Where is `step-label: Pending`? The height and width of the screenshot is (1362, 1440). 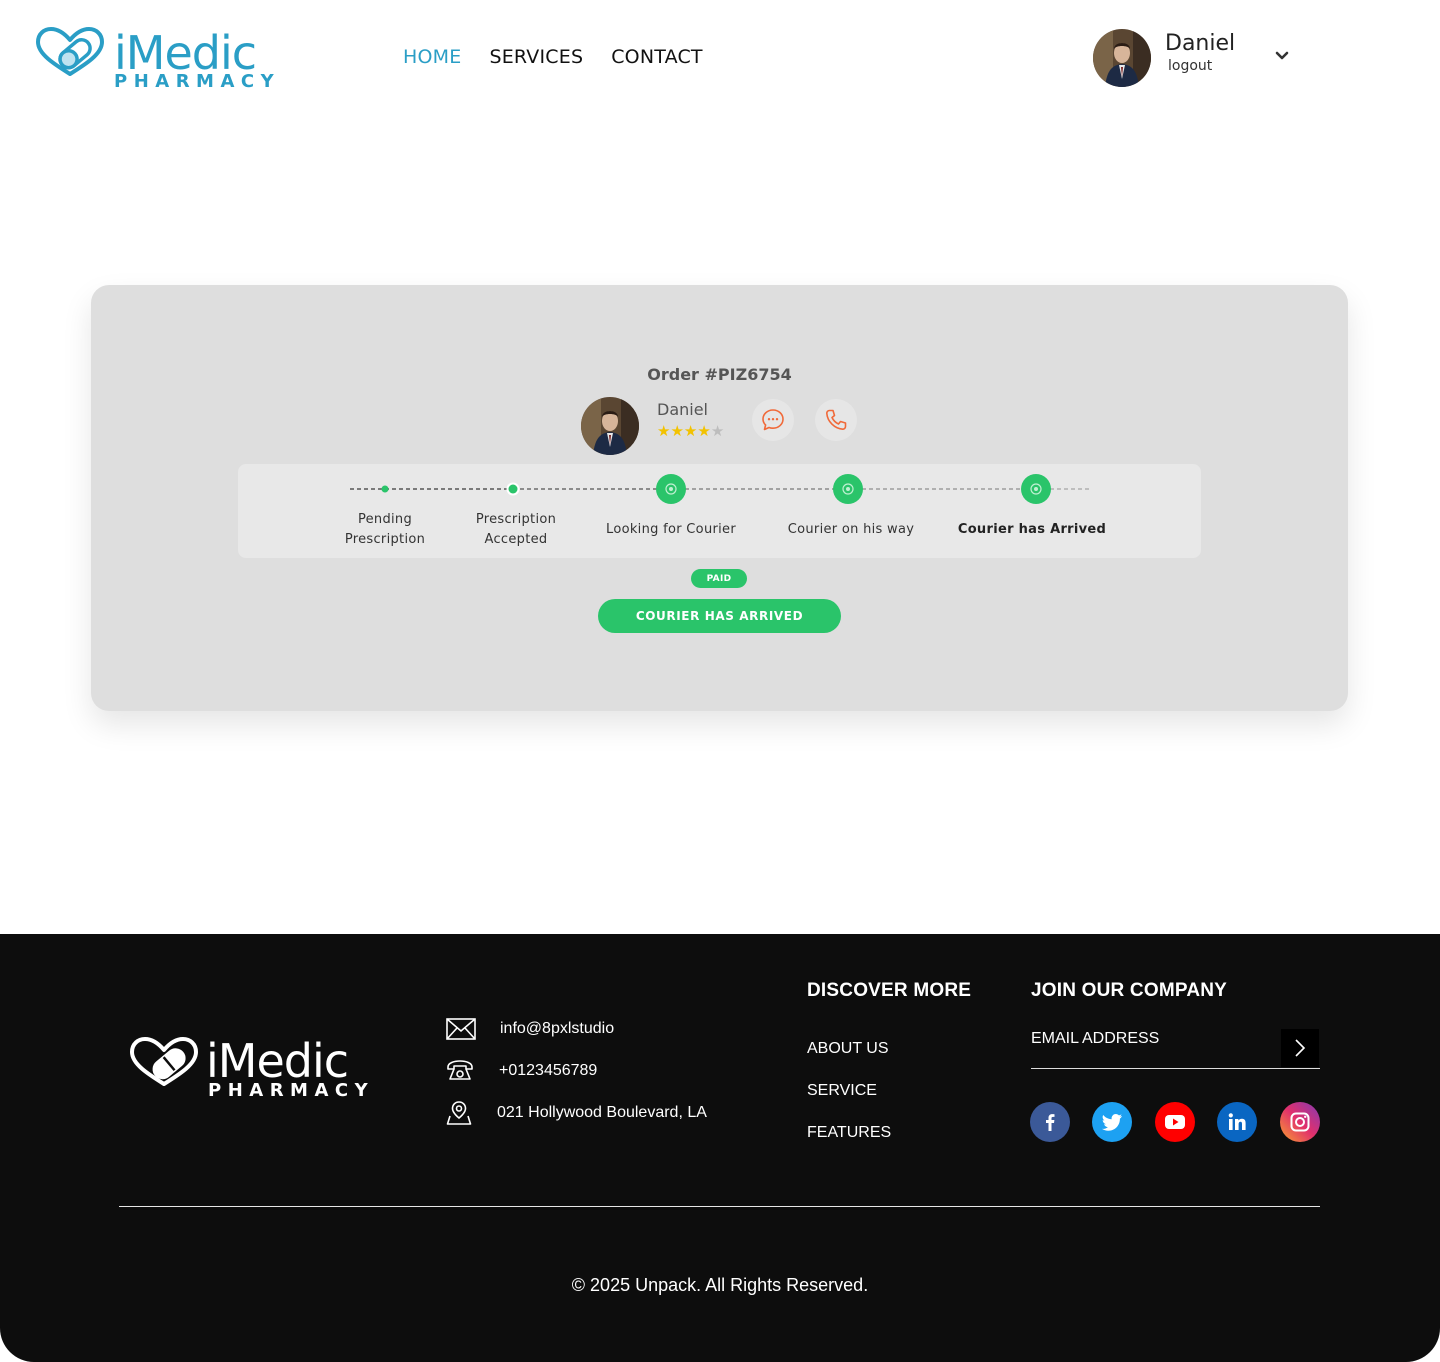 step-label: Pending is located at coordinates (385, 519).